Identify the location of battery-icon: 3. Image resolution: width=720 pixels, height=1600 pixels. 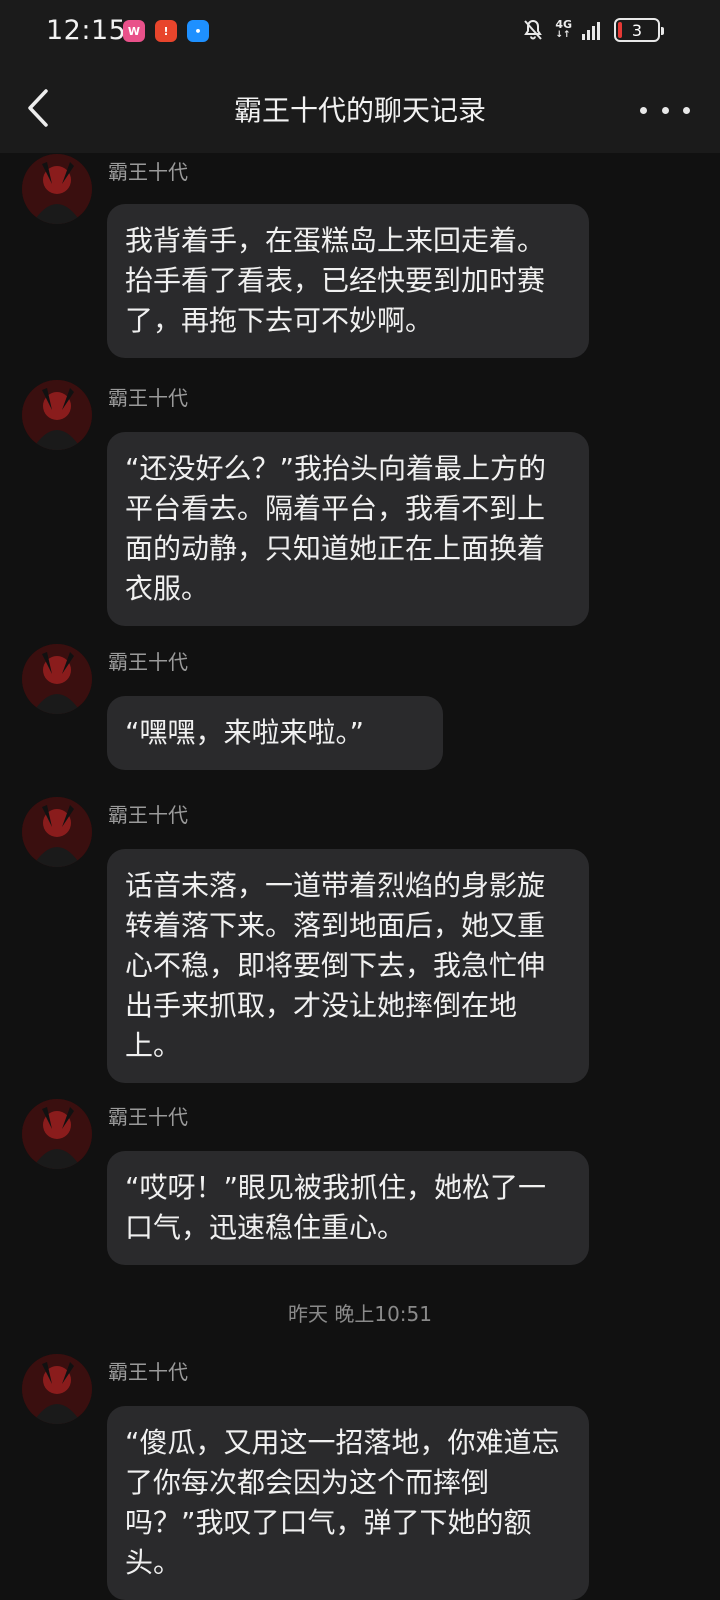
(639, 30).